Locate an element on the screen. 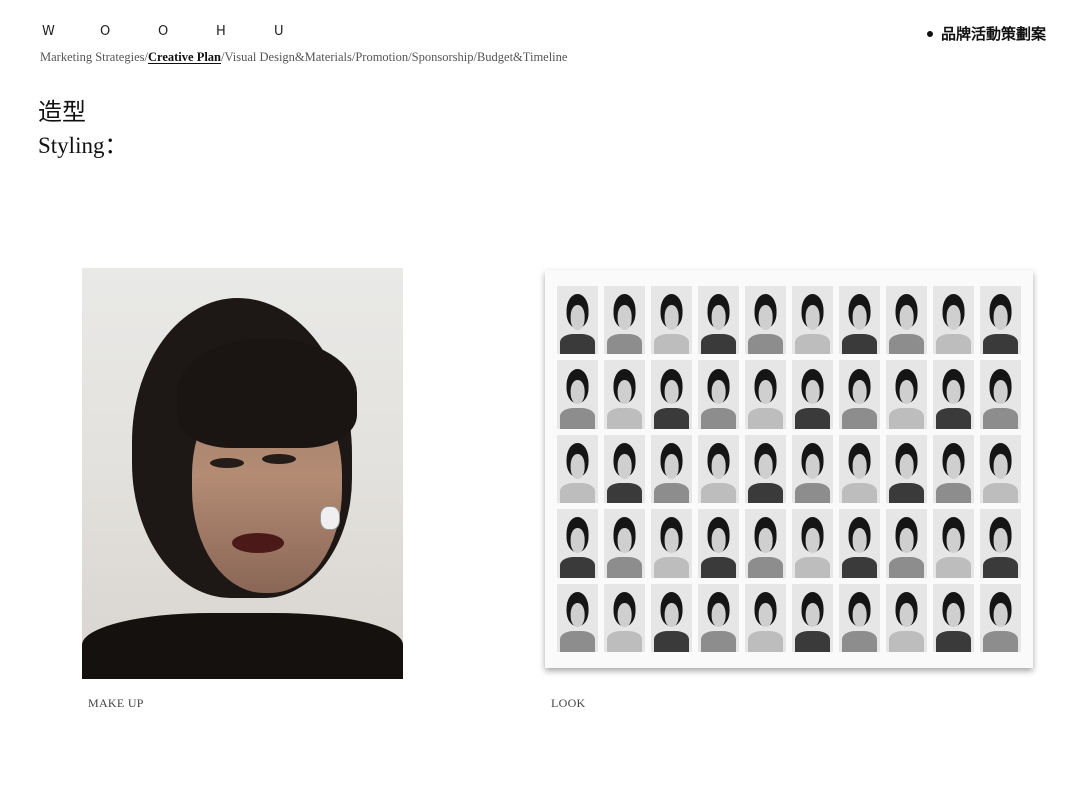 Image resolution: width=1092 pixels, height=787 pixels. brand-title-text: 品牌活動策劃案 is located at coordinates (993, 34).